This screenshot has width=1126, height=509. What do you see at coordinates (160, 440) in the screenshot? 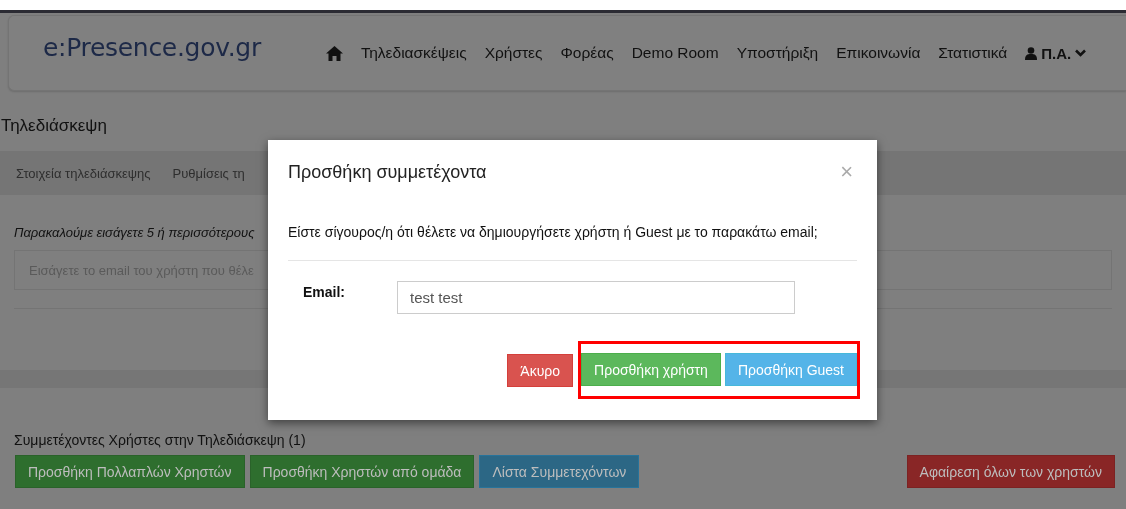
I see `participants-heading: Συμμετέχοντες Χρήστες στην Τηλεδιάσκεψη (1)` at bounding box center [160, 440].